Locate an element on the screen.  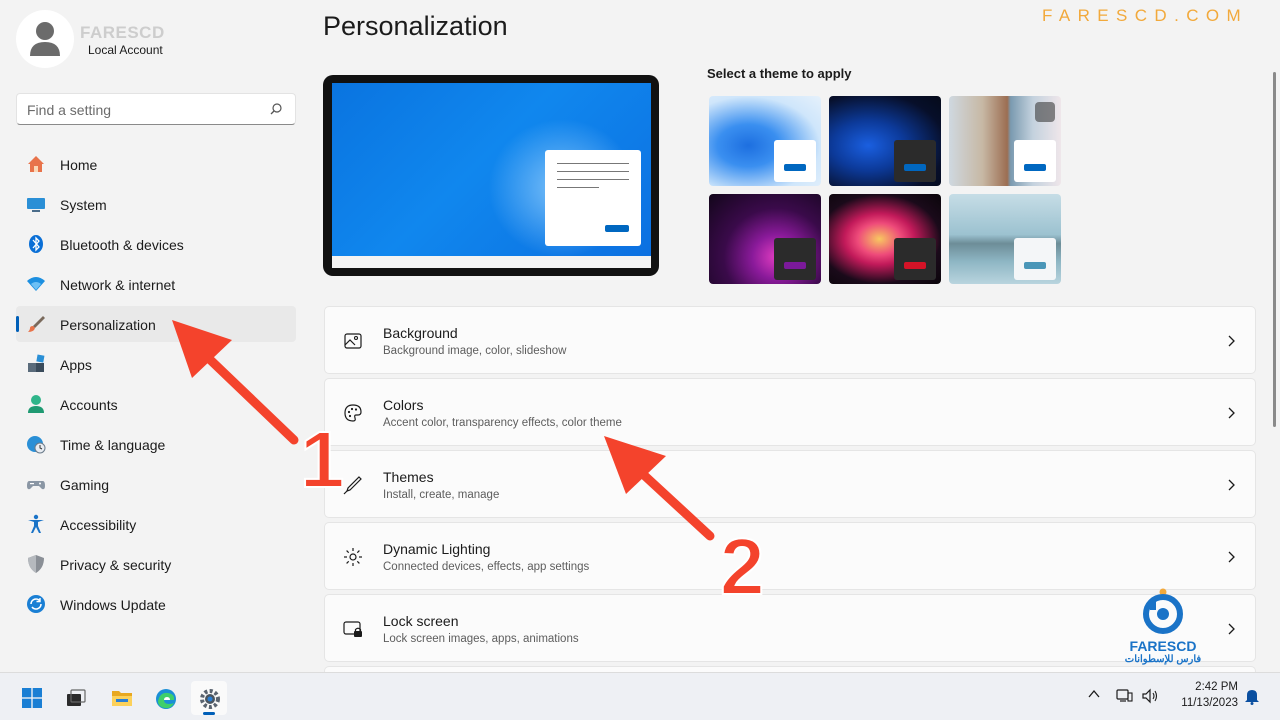
preview-window is located at coordinates (593, 198).